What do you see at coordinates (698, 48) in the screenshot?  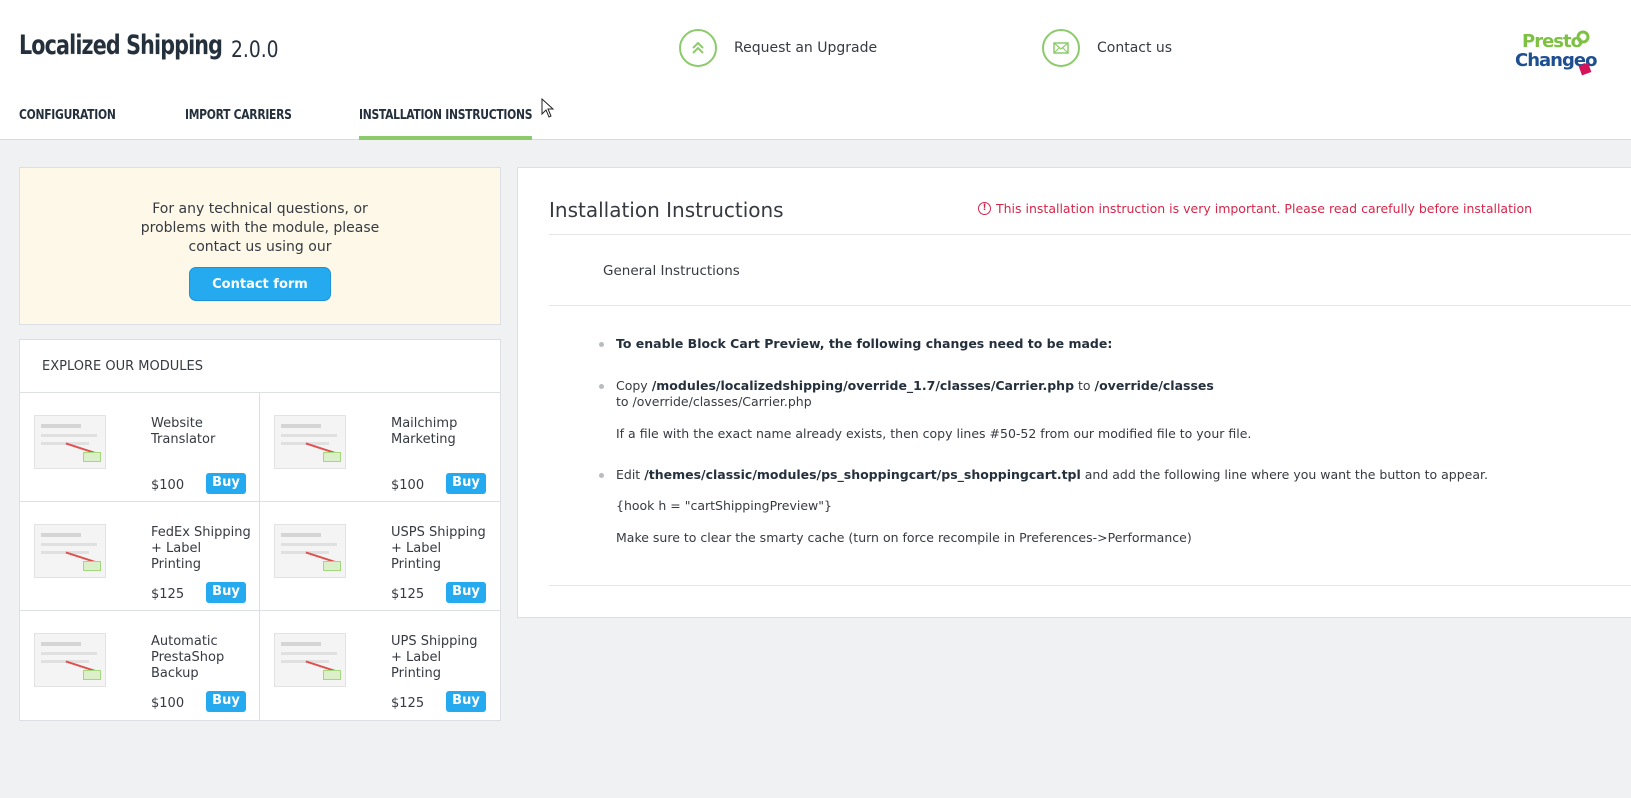 I see `double-chevron-up-icon` at bounding box center [698, 48].